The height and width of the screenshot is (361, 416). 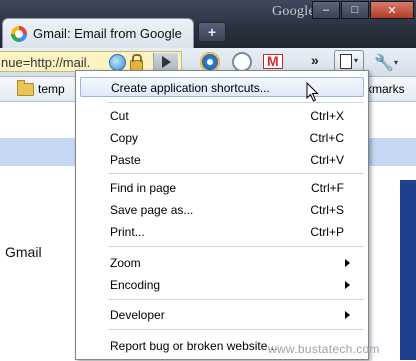 I want to click on window-brand: Google, so click(x=294, y=11).